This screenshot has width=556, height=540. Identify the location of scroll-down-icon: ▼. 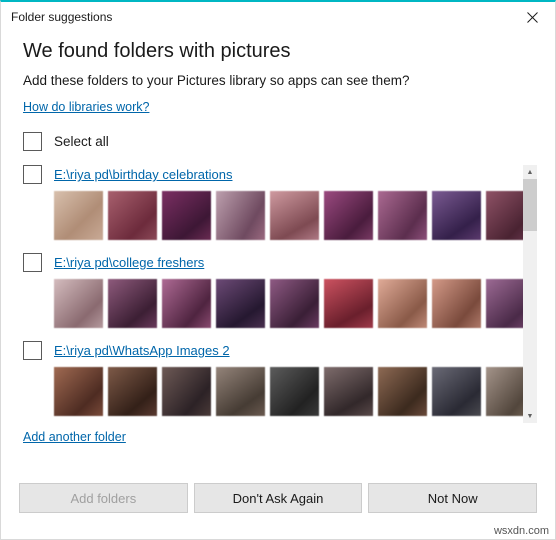
(530, 416).